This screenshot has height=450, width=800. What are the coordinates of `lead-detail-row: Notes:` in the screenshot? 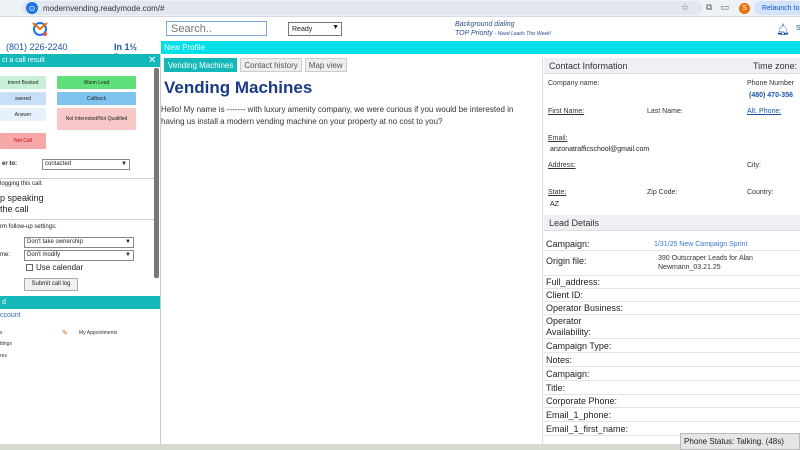 It's located at (672, 360).